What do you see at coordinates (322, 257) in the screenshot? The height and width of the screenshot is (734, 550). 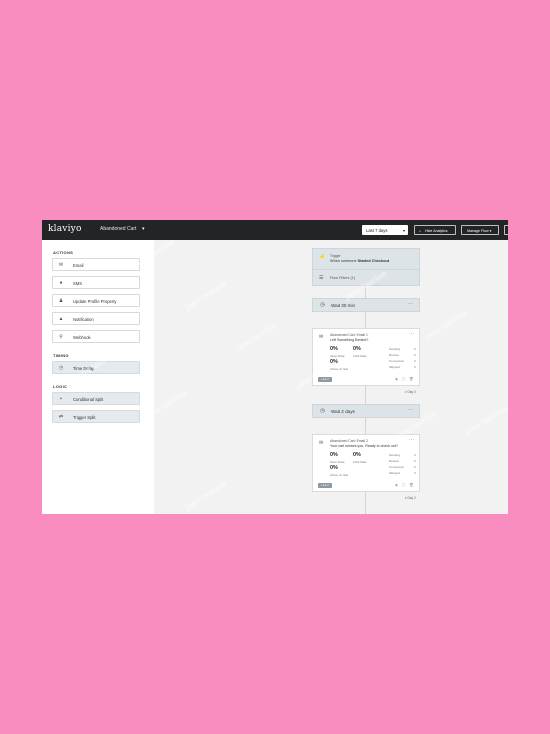 I see `trigger-icon: ⚡` at bounding box center [322, 257].